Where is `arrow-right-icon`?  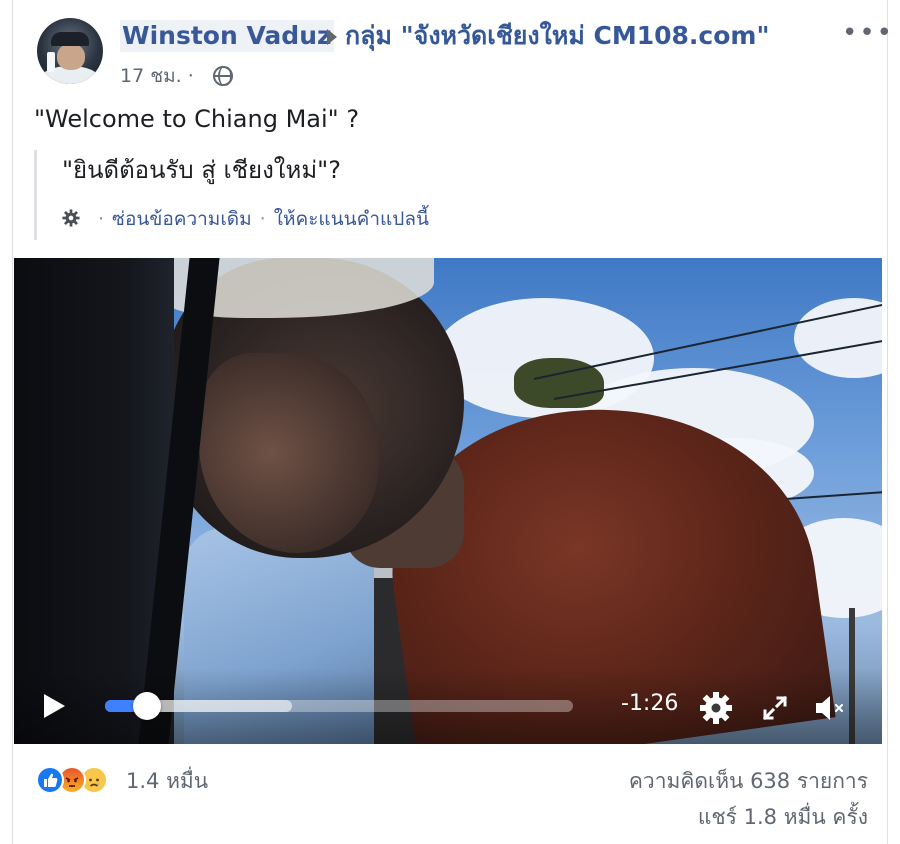
arrow-right-icon is located at coordinates (332, 37).